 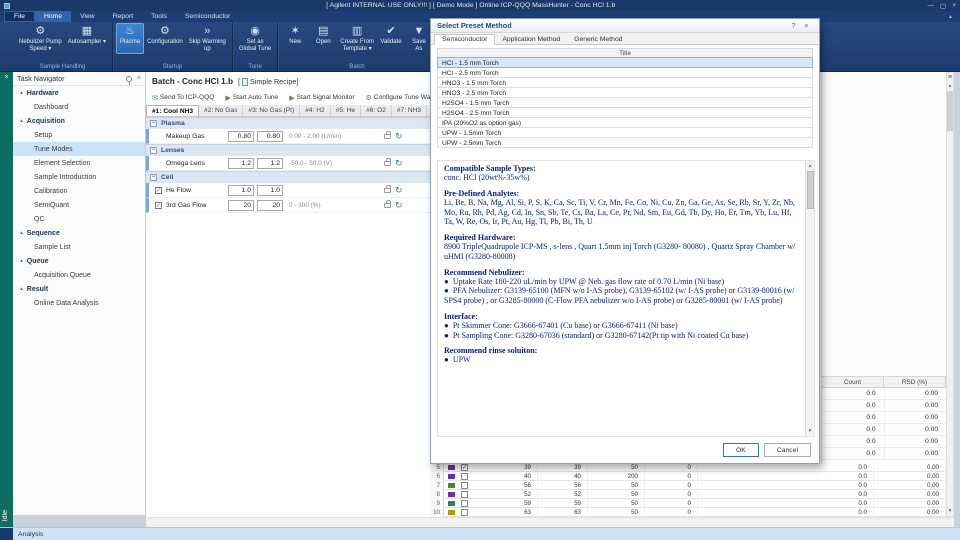 What do you see at coordinates (410, 110) in the screenshot?
I see `tune-mode-tab: #7: NH3` at bounding box center [410, 110].